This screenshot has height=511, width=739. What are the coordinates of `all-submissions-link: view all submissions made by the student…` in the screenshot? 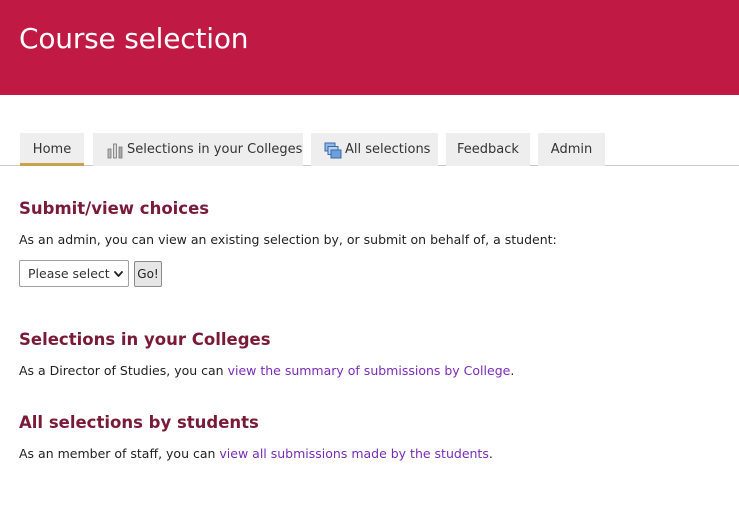 It's located at (353, 453).